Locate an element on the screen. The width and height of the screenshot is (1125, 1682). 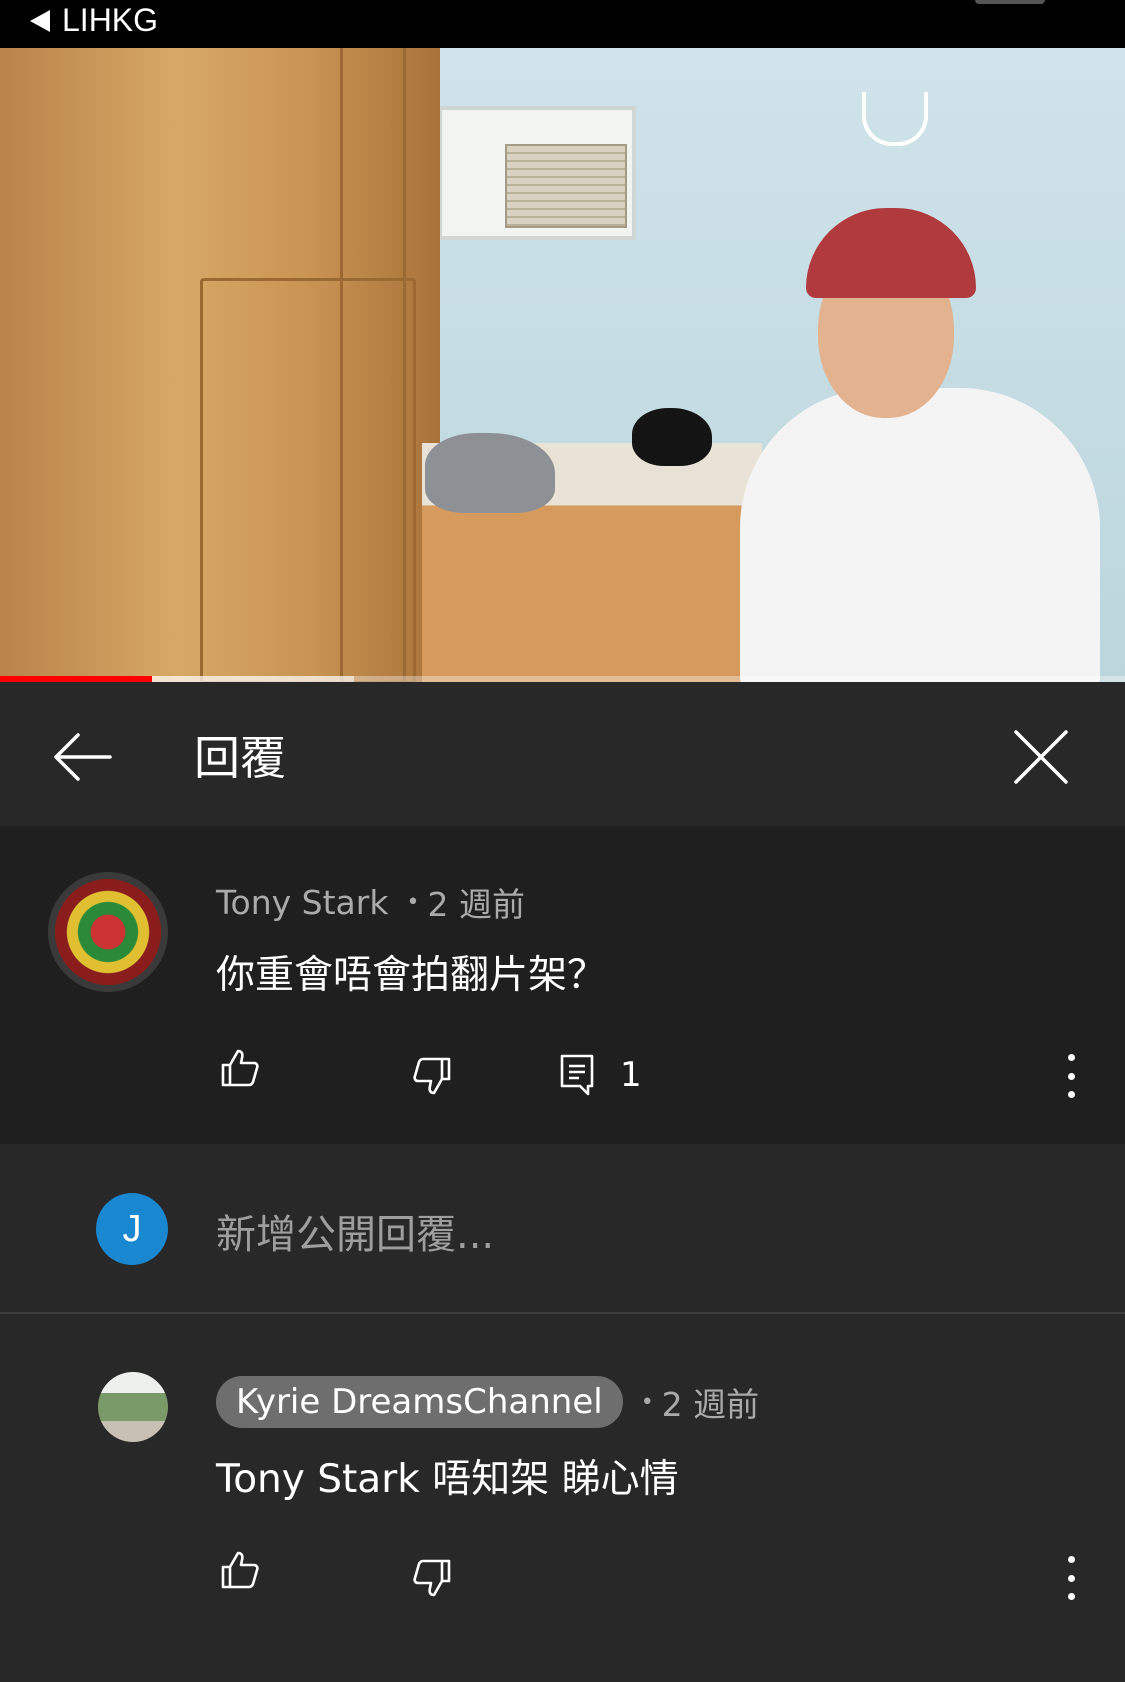
status-bar: LIHKG is located at coordinates (562, 24).